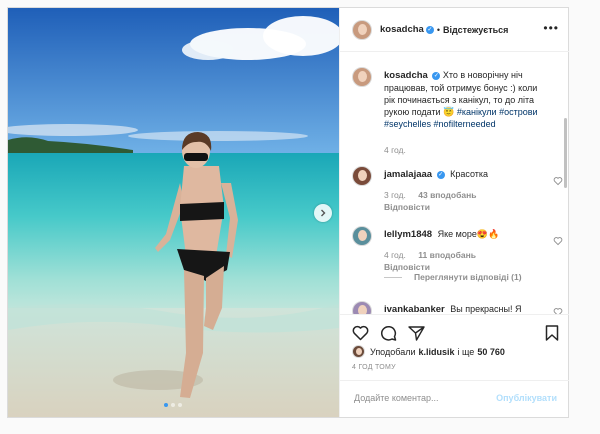  I want to click on likes-summary: Уподобали k.lidusik і ще 50 760, so click(428, 351).